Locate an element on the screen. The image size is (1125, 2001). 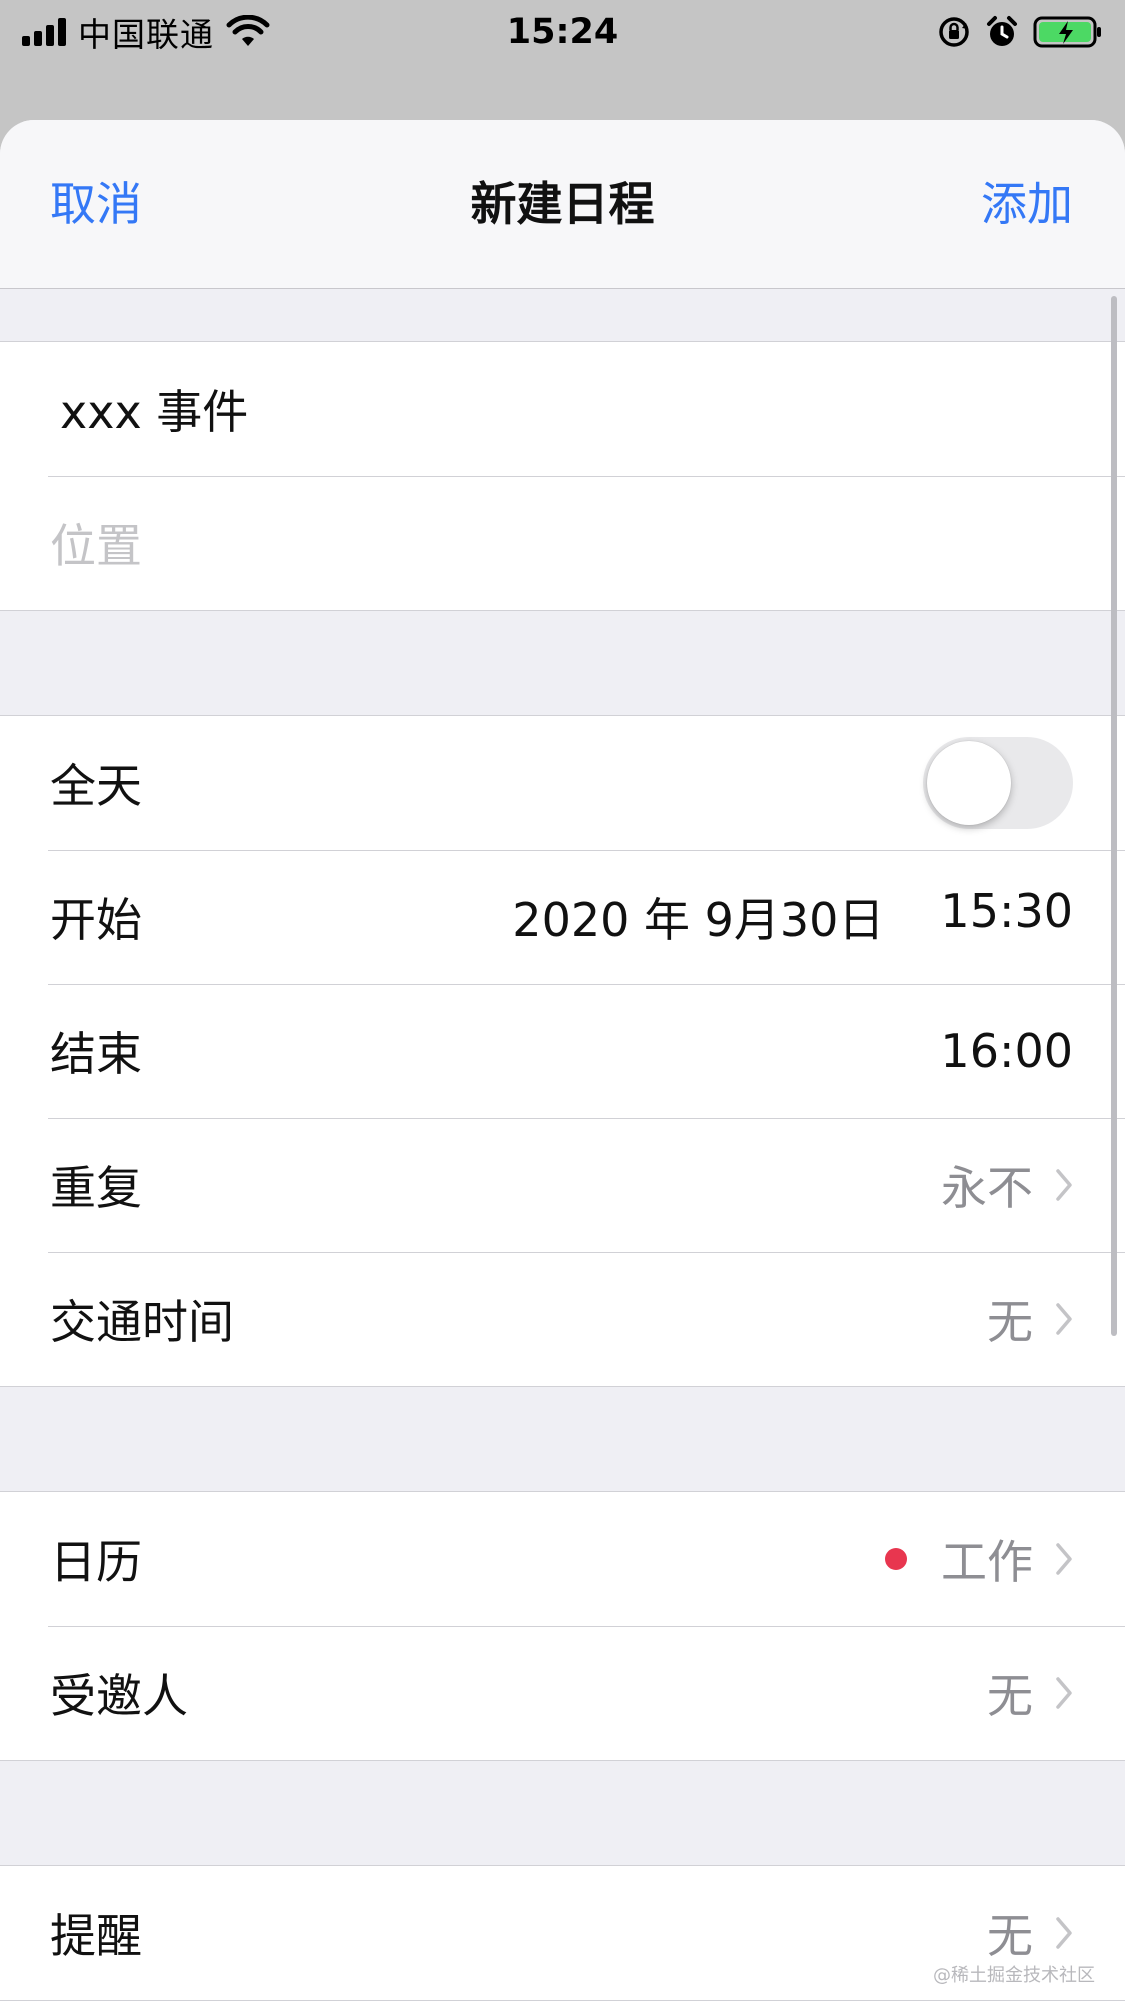
start-date: 2020 年 9月30日 is located at coordinates (698, 917).